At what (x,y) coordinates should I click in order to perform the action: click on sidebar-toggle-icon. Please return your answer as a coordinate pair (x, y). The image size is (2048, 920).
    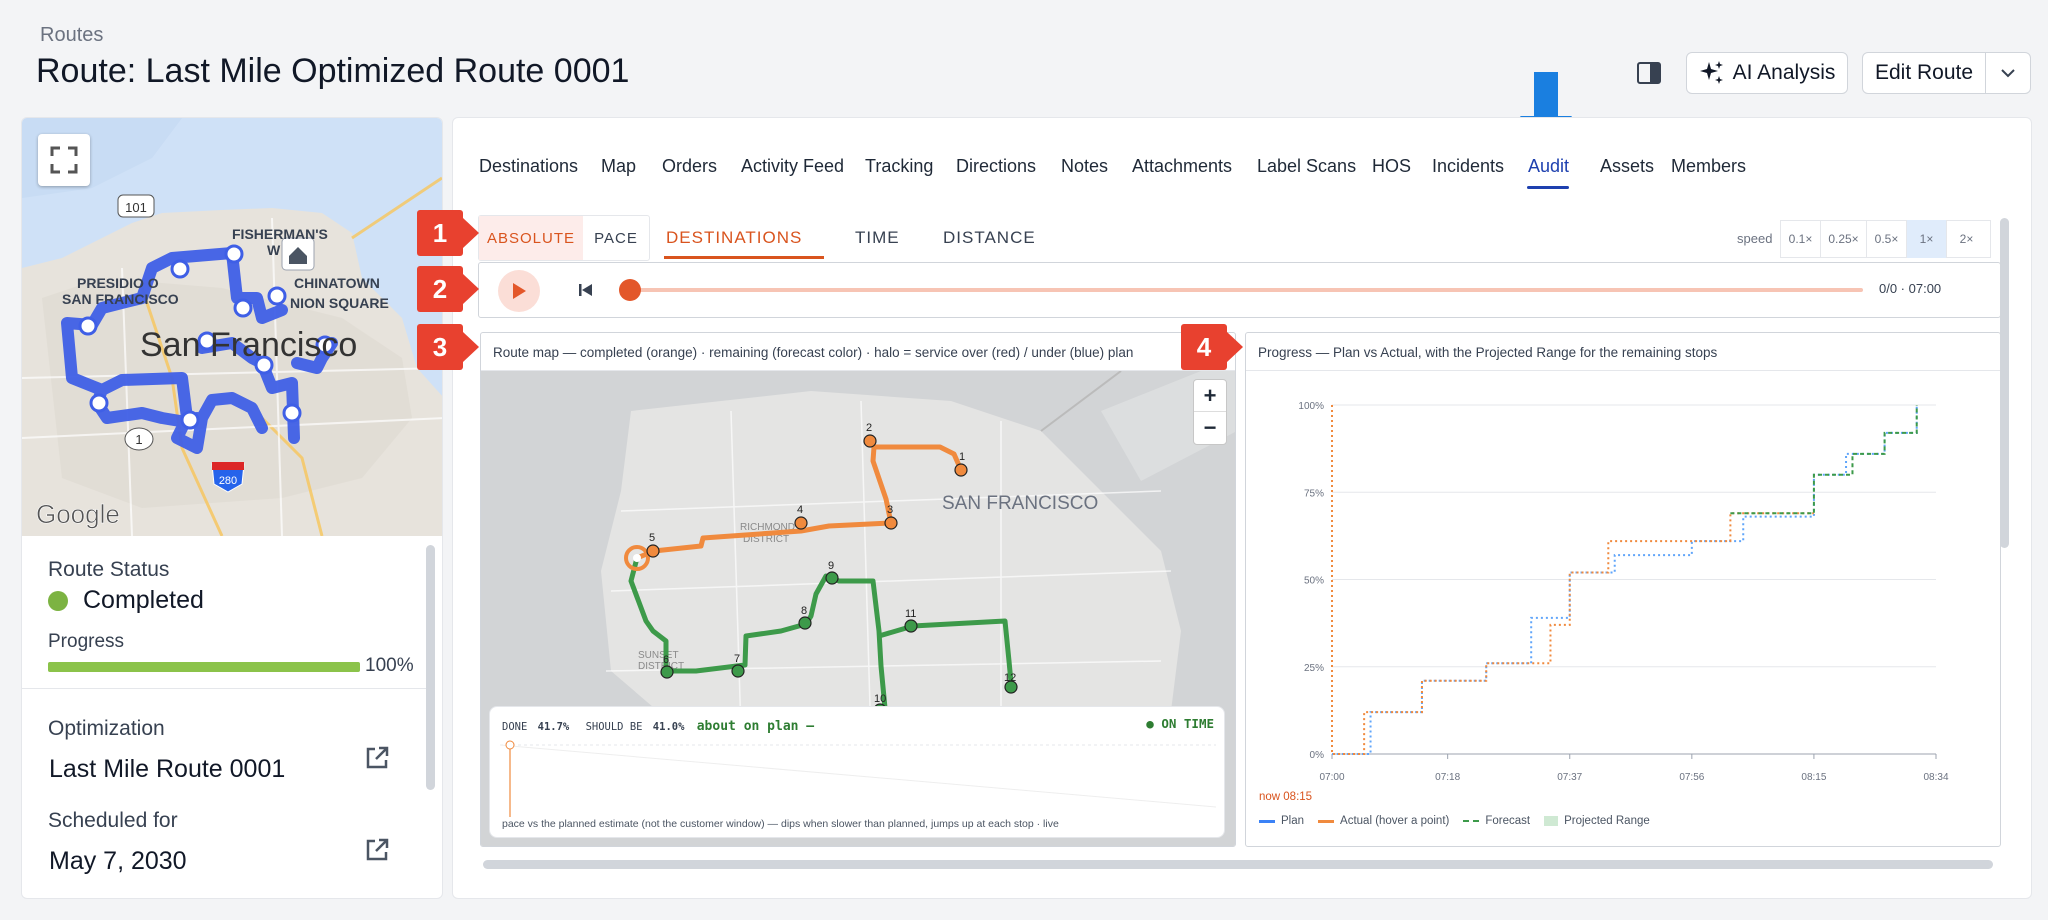
    Looking at the image, I should click on (1649, 73).